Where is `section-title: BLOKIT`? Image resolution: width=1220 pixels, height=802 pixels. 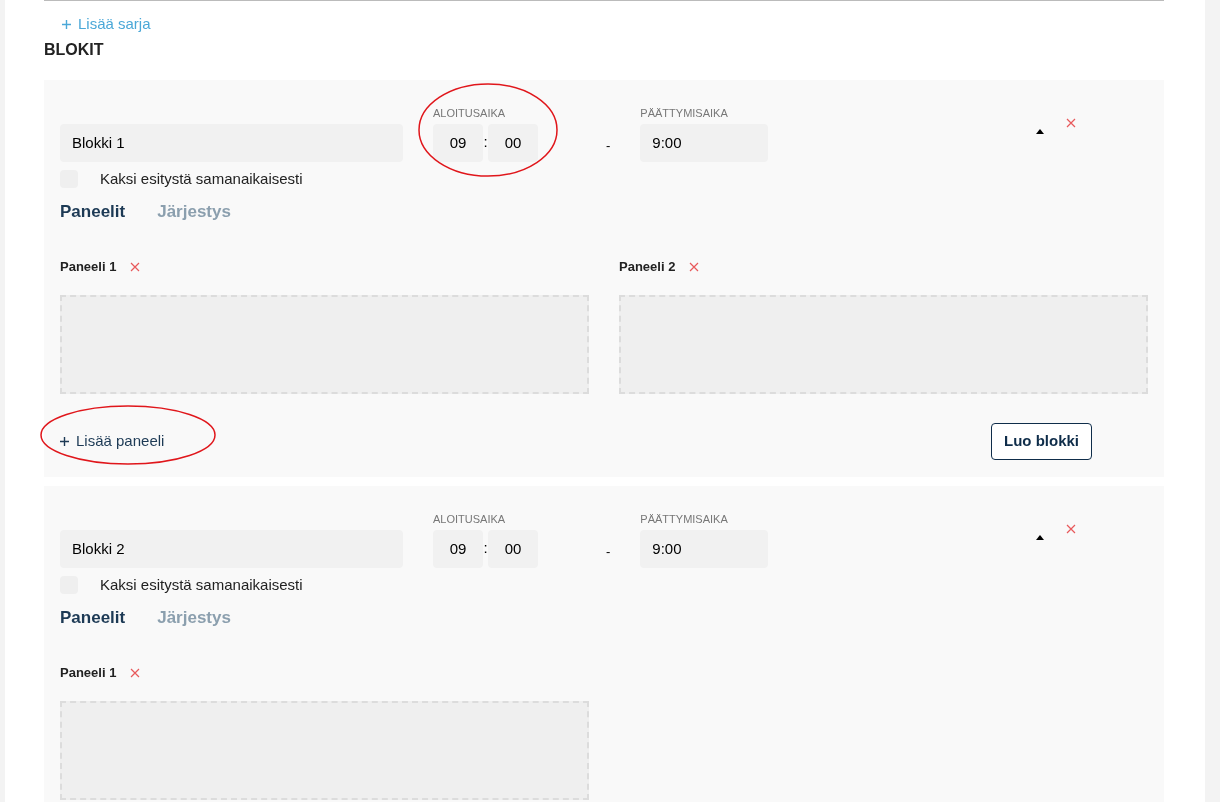 section-title: BLOKIT is located at coordinates (74, 49).